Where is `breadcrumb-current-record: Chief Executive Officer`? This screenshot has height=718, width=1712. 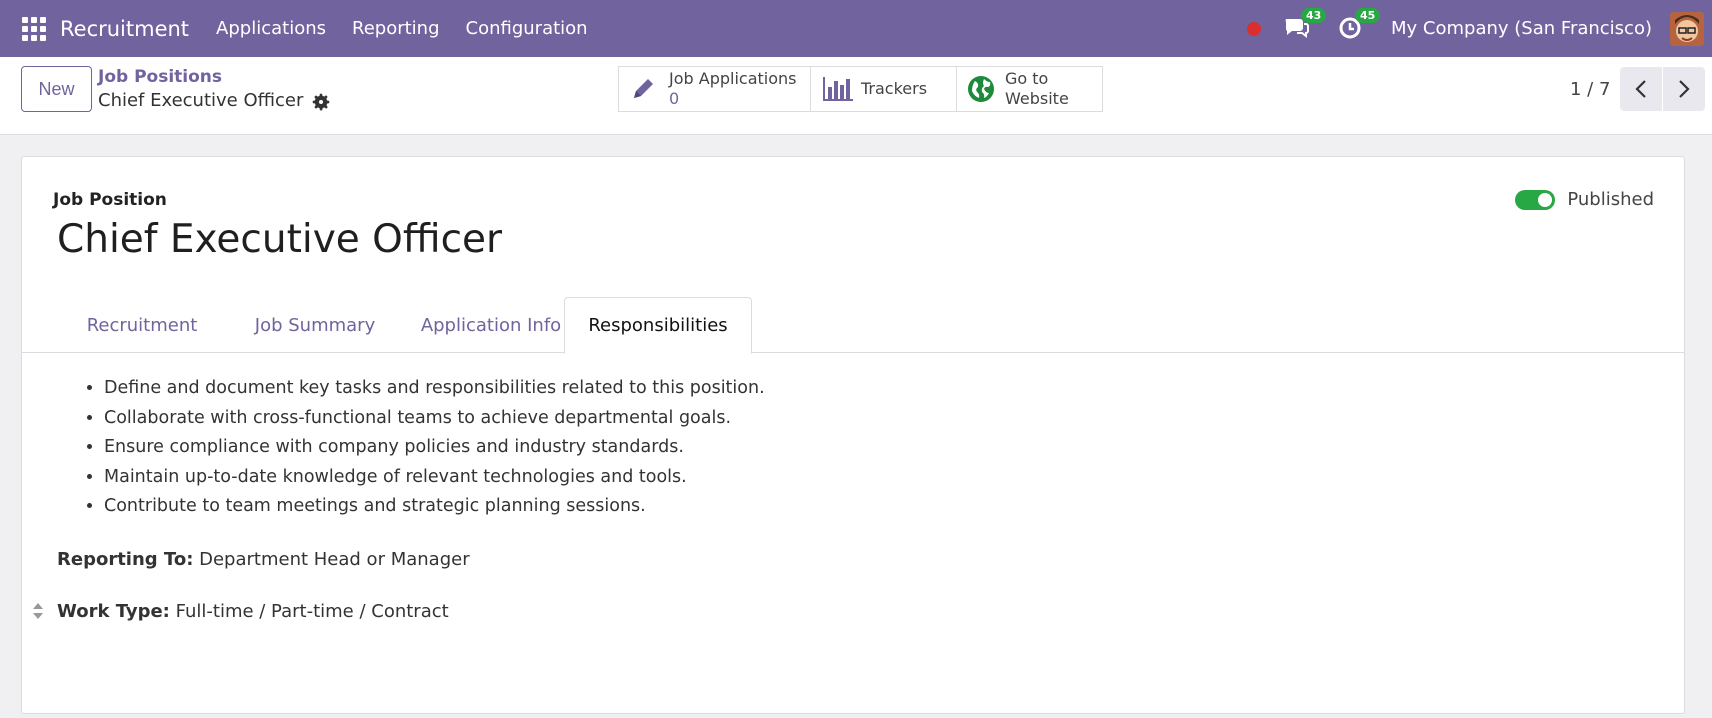
breadcrumb-current-record: Chief Executive Officer is located at coordinates (201, 100).